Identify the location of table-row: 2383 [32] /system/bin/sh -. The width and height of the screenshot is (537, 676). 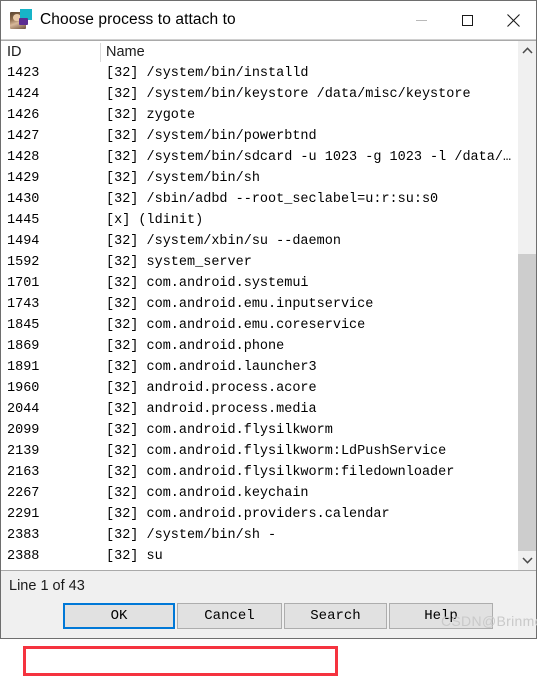
(259, 535).